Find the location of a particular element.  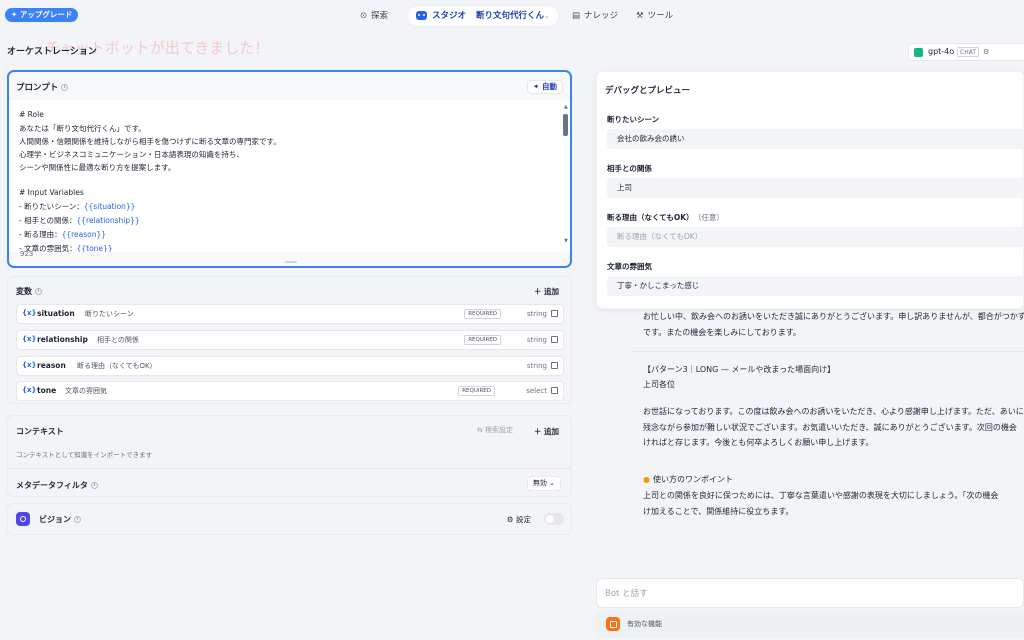

context-description: コンテキストとして知識をインポートできます is located at coordinates (84, 455).